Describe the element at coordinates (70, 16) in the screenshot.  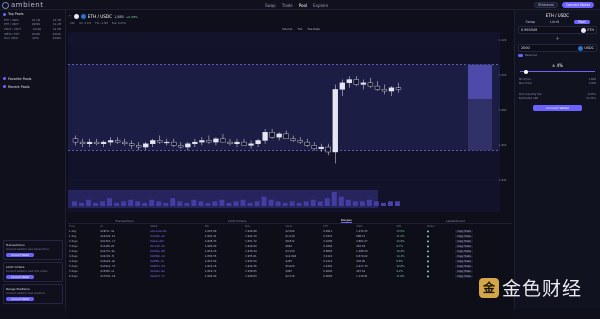
I see `favorite-star-icon: ♡` at that location.